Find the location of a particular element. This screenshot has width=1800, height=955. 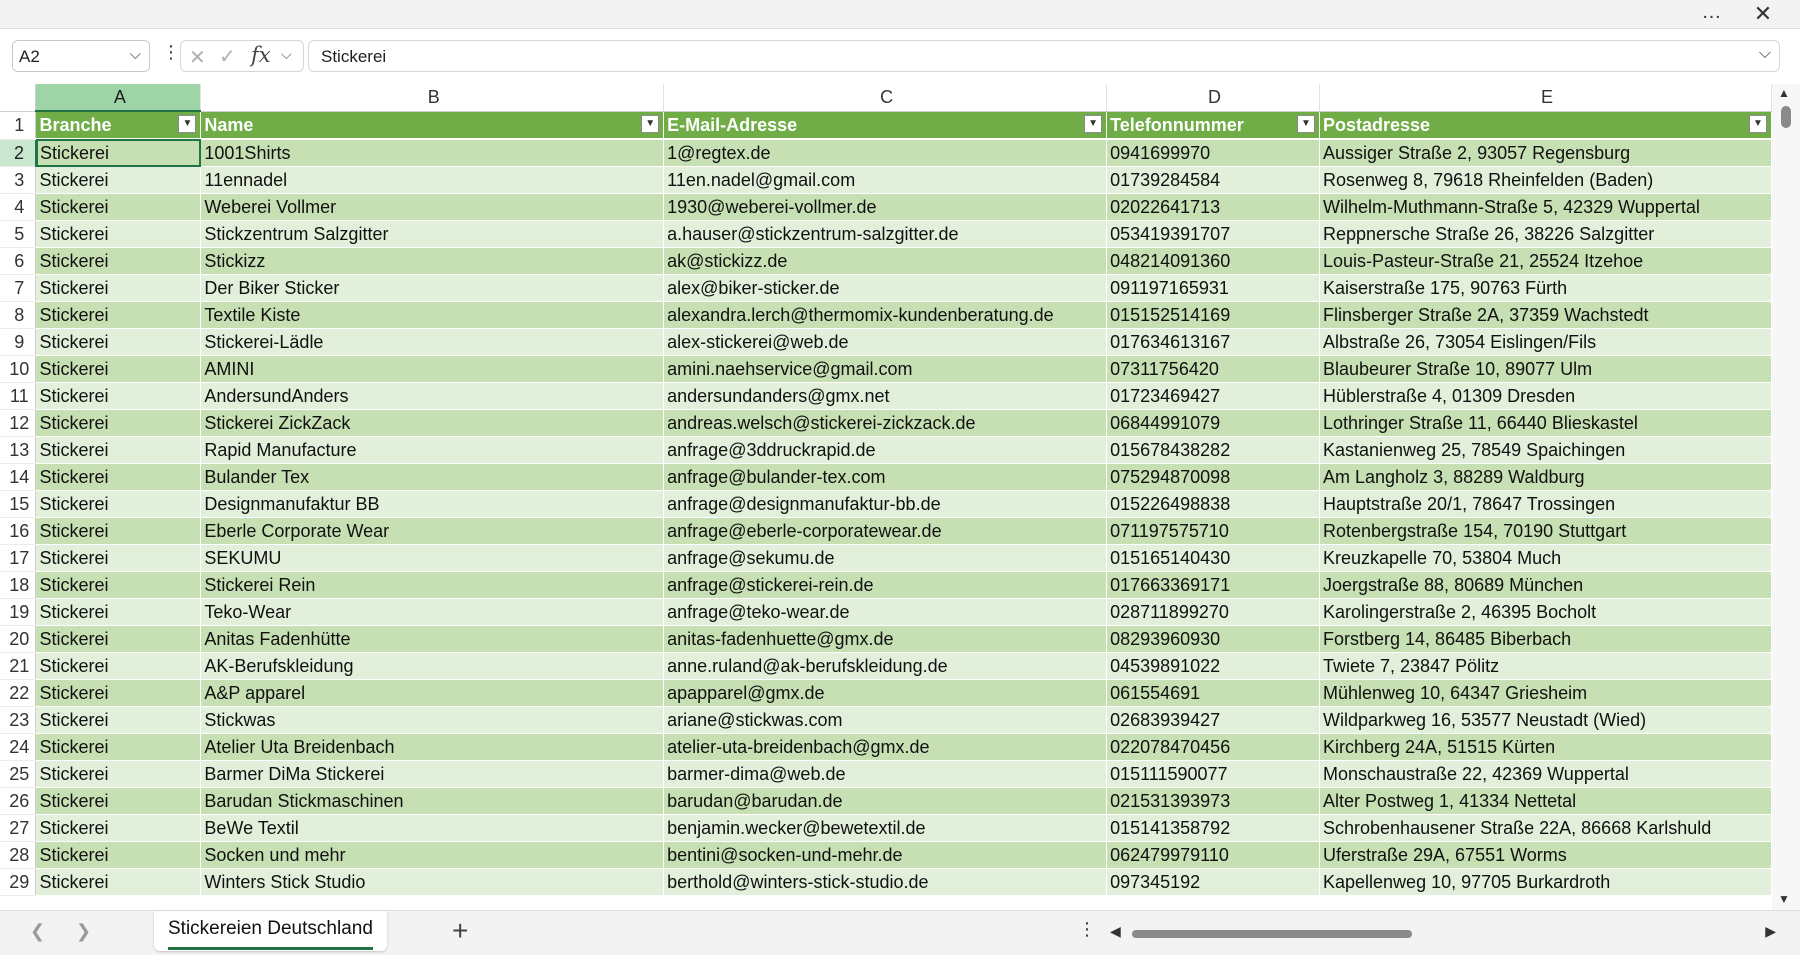

table-cell: Am Langholz 3, 88289 Waldburg is located at coordinates (1545, 477).